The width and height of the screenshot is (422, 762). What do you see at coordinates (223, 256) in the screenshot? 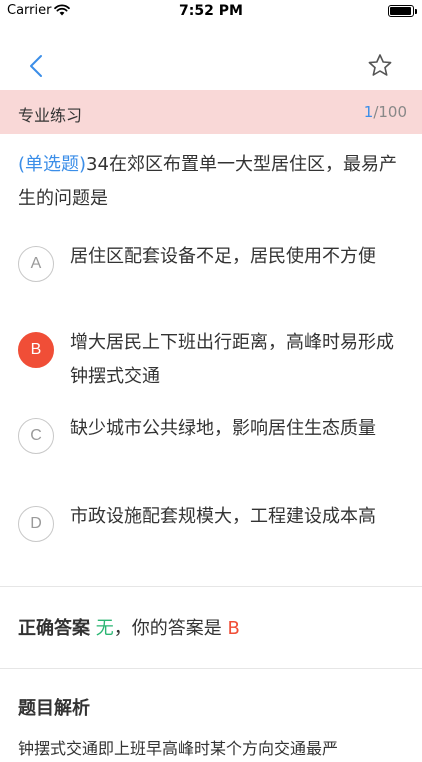
I see `option-text: 居住区配套设备不足，居民使用不方便` at bounding box center [223, 256].